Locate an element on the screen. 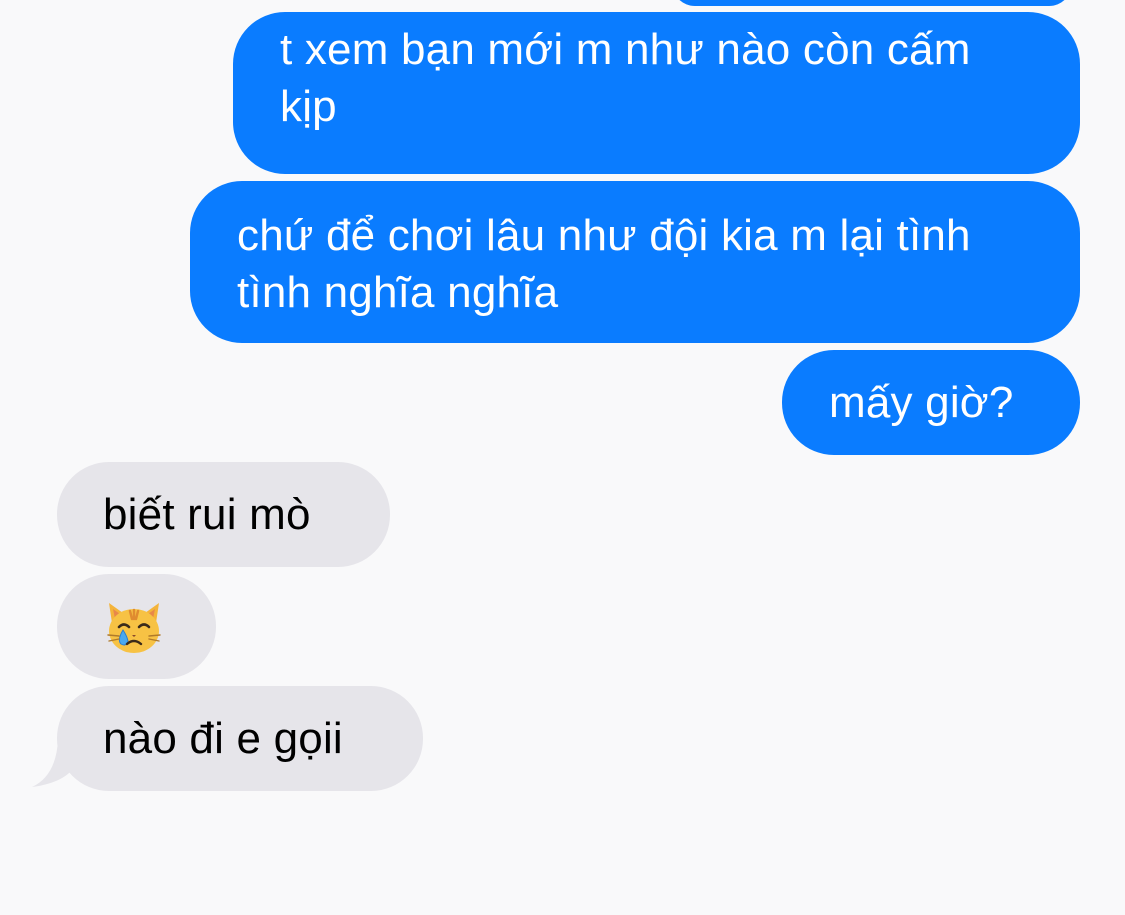 The image size is (1125, 915). message-bubble-received: biết rui mò is located at coordinates (223, 514).